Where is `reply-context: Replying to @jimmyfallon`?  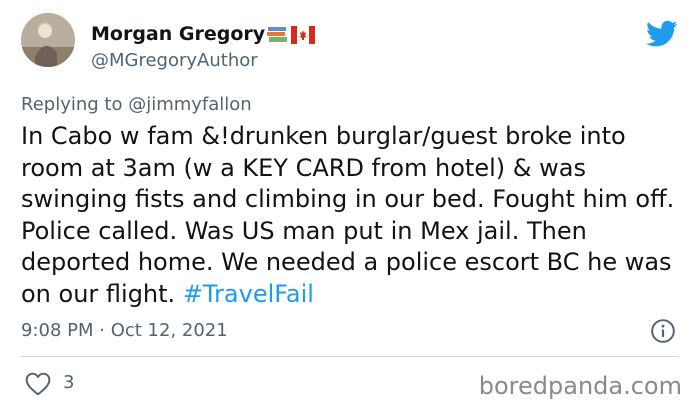 reply-context: Replying to @jimmyfallon is located at coordinates (136, 105).